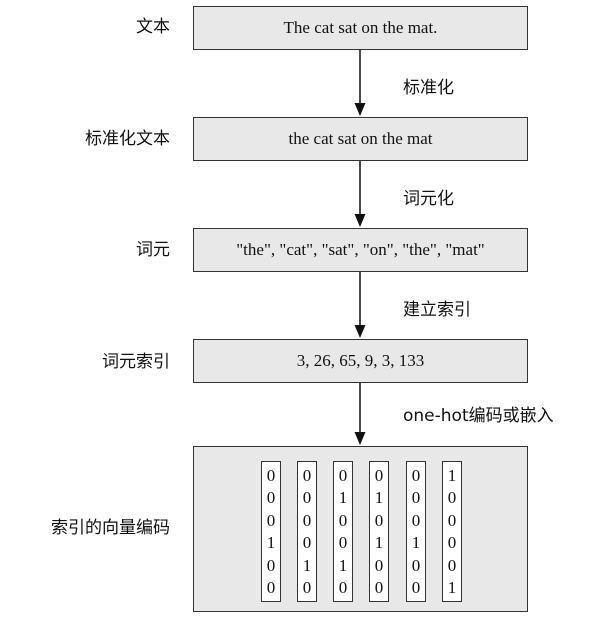 Image resolution: width=615 pixels, height=625 pixels. I want to click on stage-box-text: The cat sat on the mat., so click(360, 28).